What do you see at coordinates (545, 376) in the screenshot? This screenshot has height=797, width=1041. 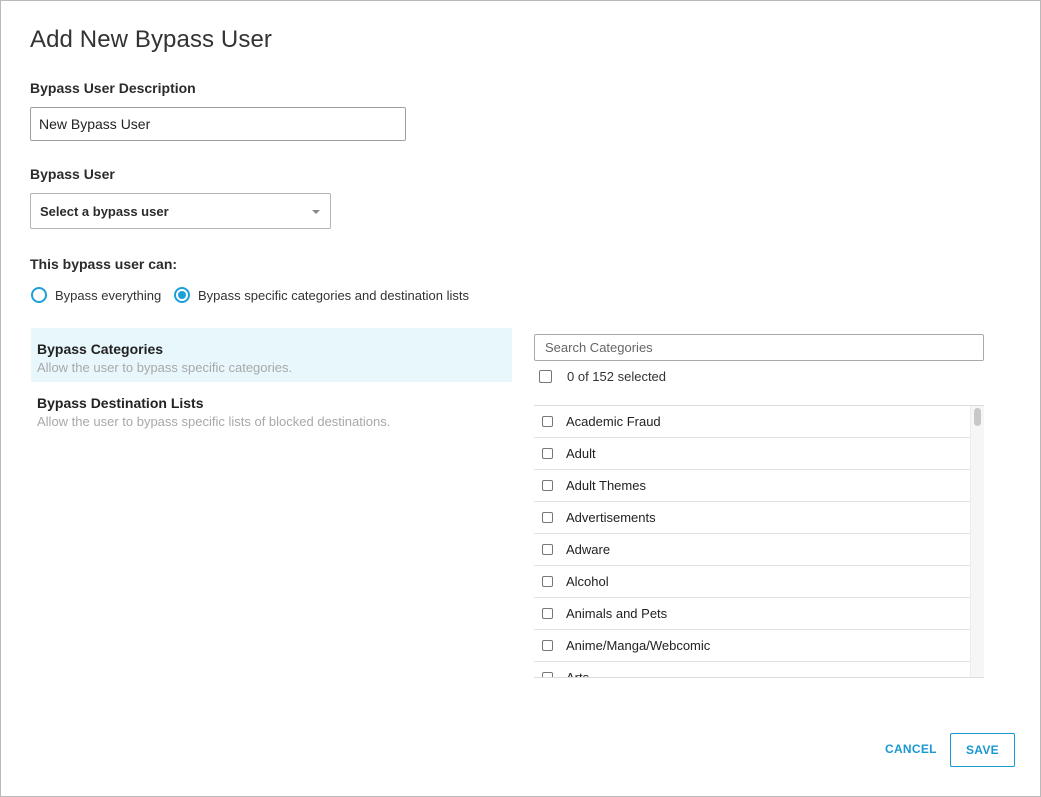 I see `select-all-checkbox` at bounding box center [545, 376].